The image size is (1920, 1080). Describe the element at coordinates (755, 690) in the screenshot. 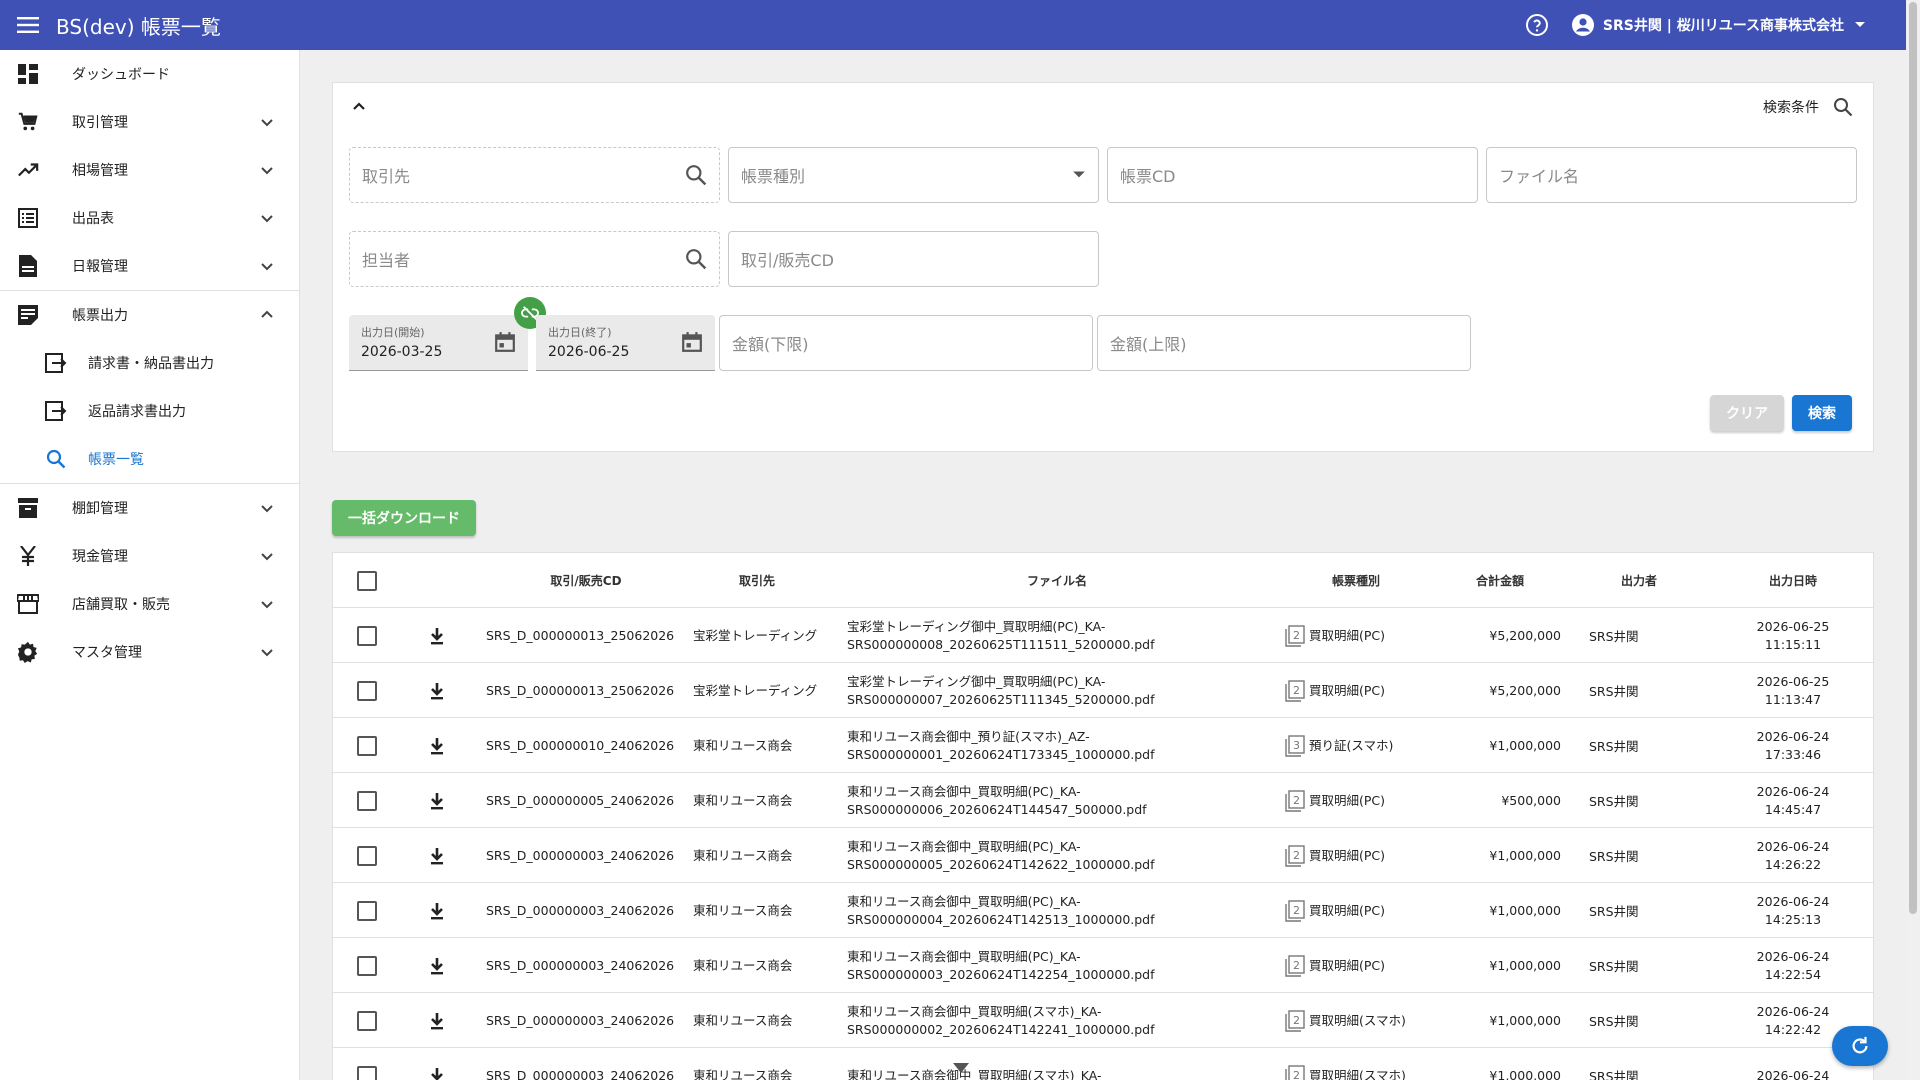

I see `cell-partner: 宝彩堂トレーディング` at that location.